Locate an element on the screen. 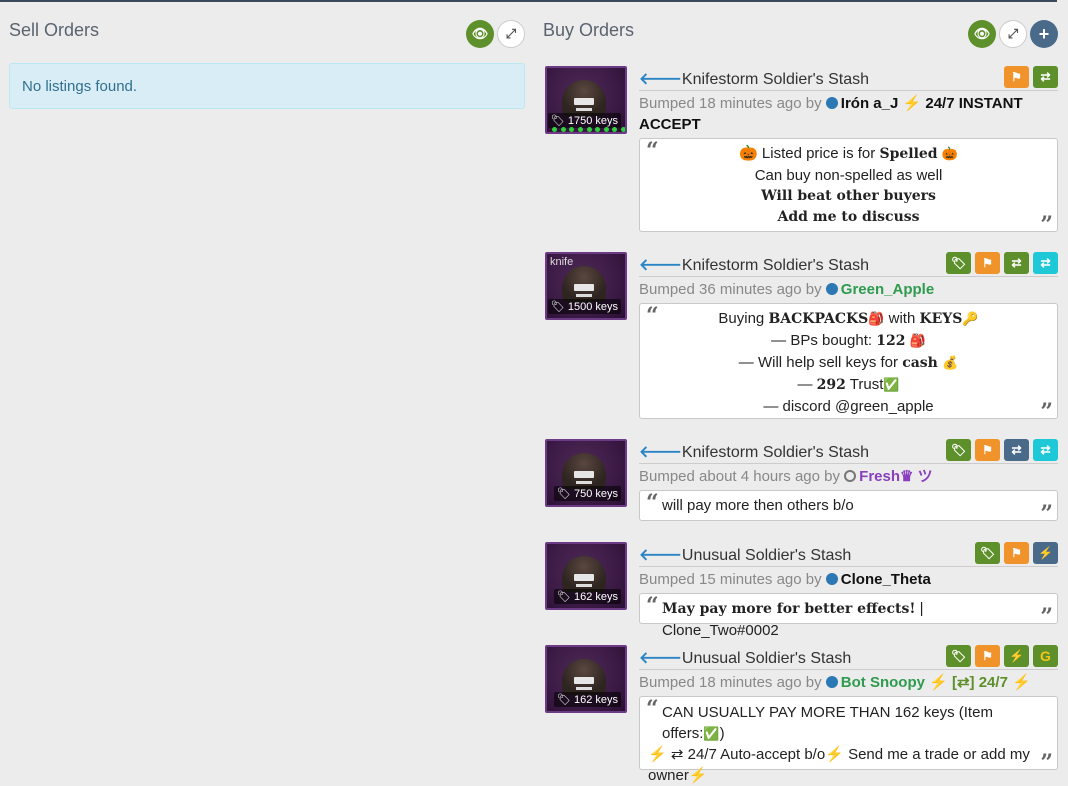 Image resolution: width=1068 pixels, height=786 pixels. no-listings-alert: No listings found. is located at coordinates (267, 86).